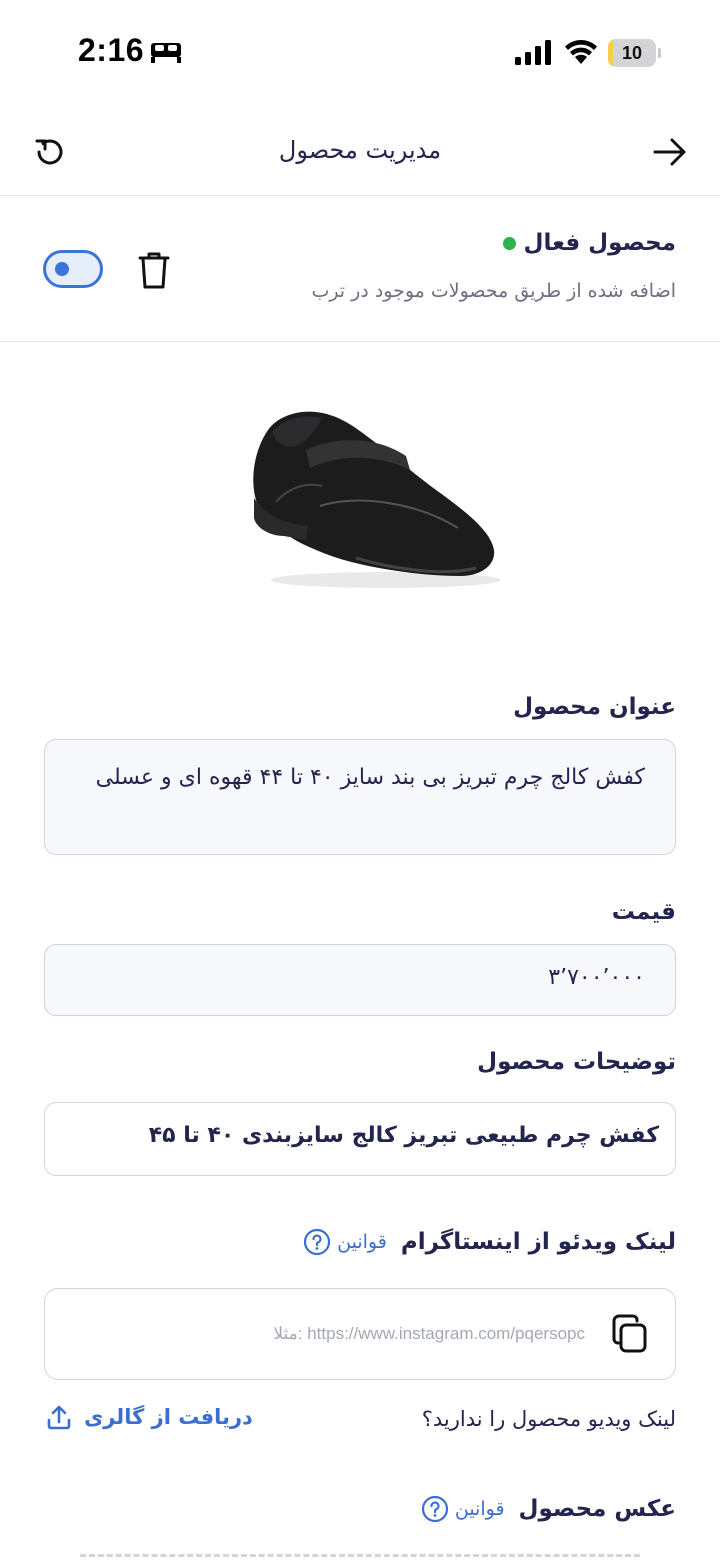 The height and width of the screenshot is (1561, 720). I want to click on photo-rules-label: قوانین, so click(479, 1509).